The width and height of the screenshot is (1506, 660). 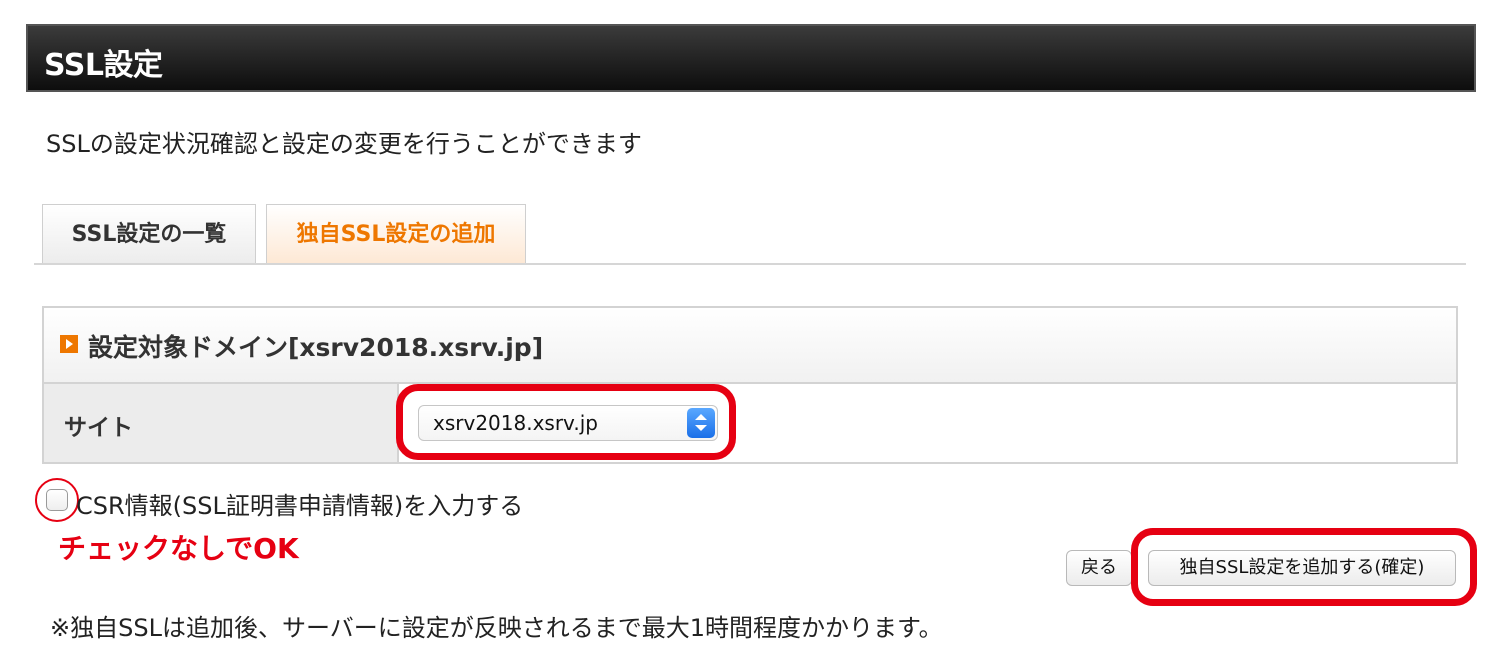 What do you see at coordinates (750, 346) in the screenshot?
I see `domain-panel-header: 設定対象ドメイン[xsrv2018.xsrv.jp]` at bounding box center [750, 346].